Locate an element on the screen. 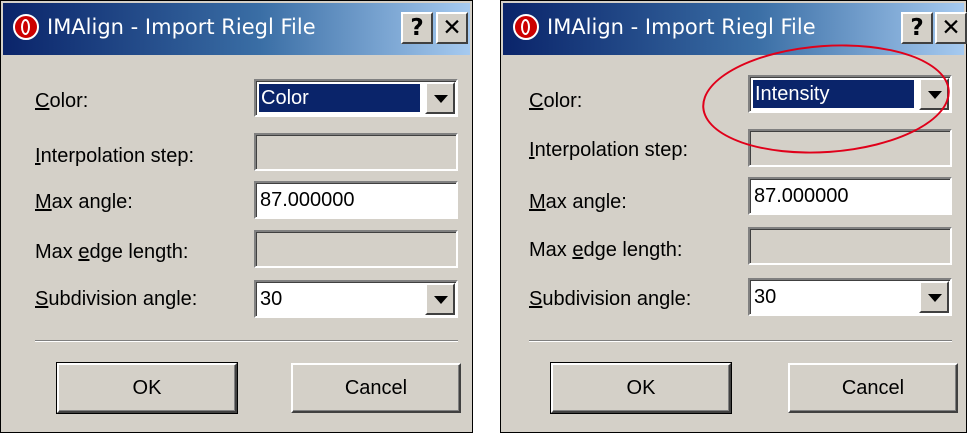 The height and width of the screenshot is (433, 967). color-dropdown: Color is located at coordinates (356, 98).